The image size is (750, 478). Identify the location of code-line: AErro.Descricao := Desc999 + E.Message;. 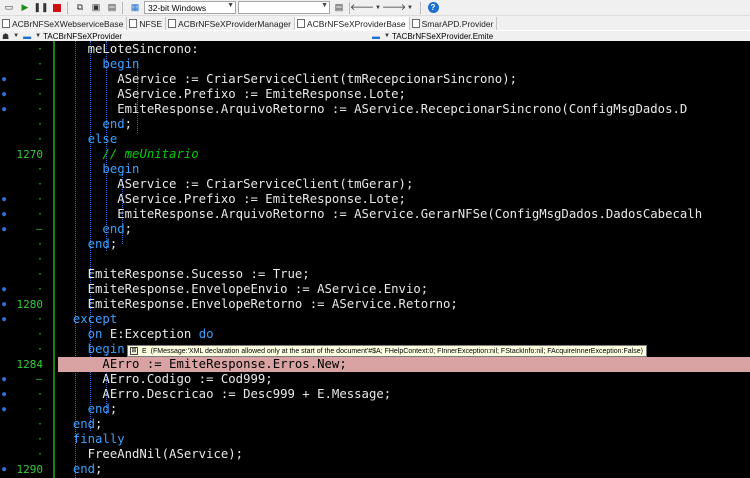
(404, 394).